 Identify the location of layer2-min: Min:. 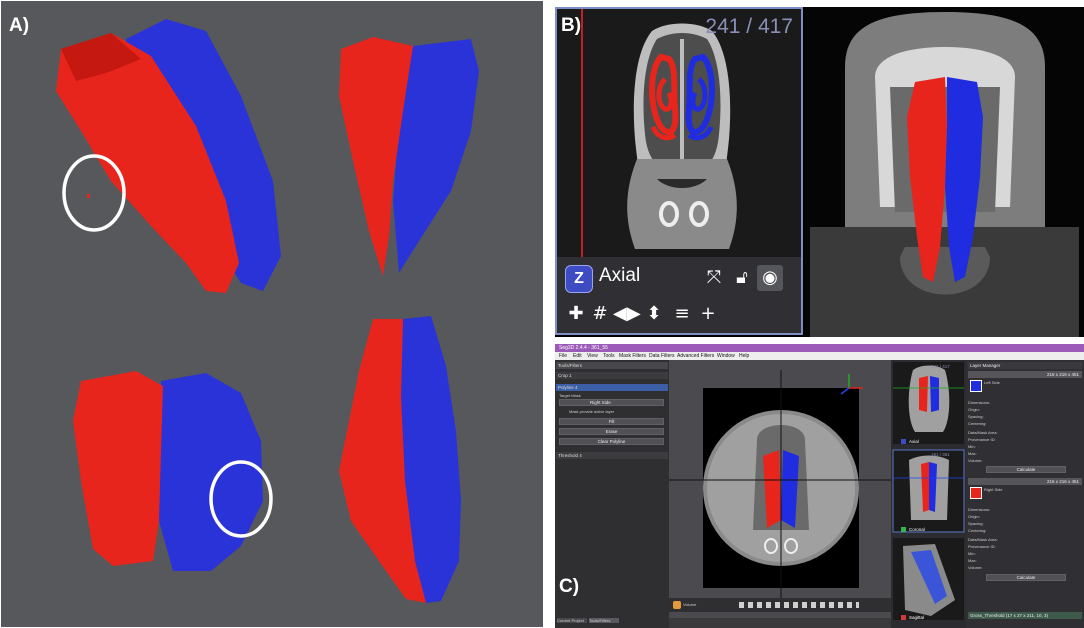
(972, 553).